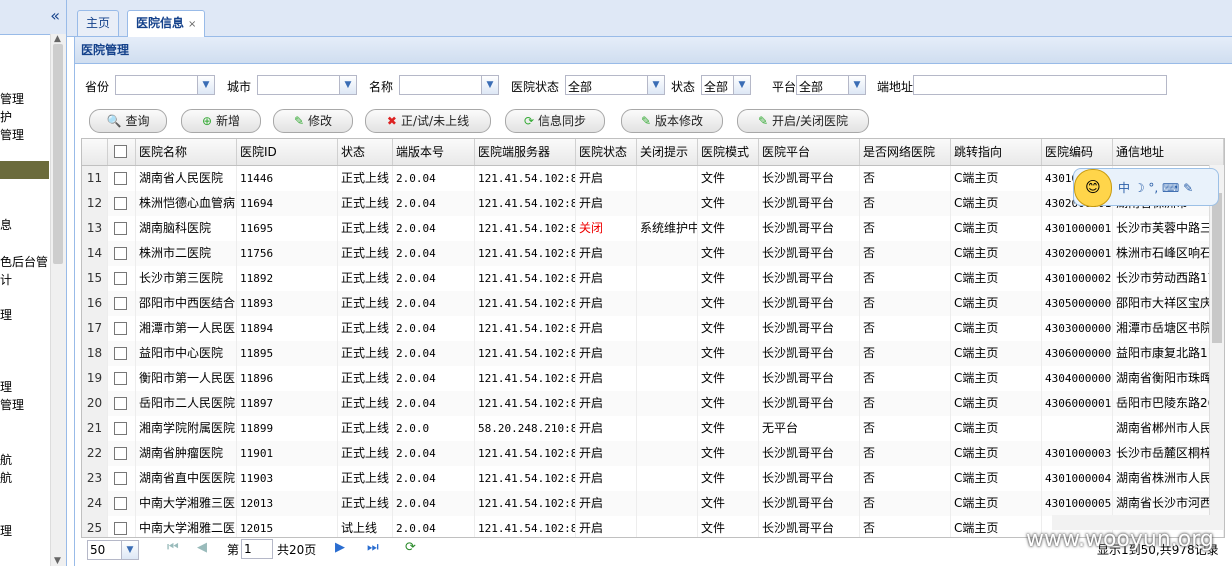 This screenshot has height=566, width=1232. I want to click on column-header: 状态, so click(365, 152).